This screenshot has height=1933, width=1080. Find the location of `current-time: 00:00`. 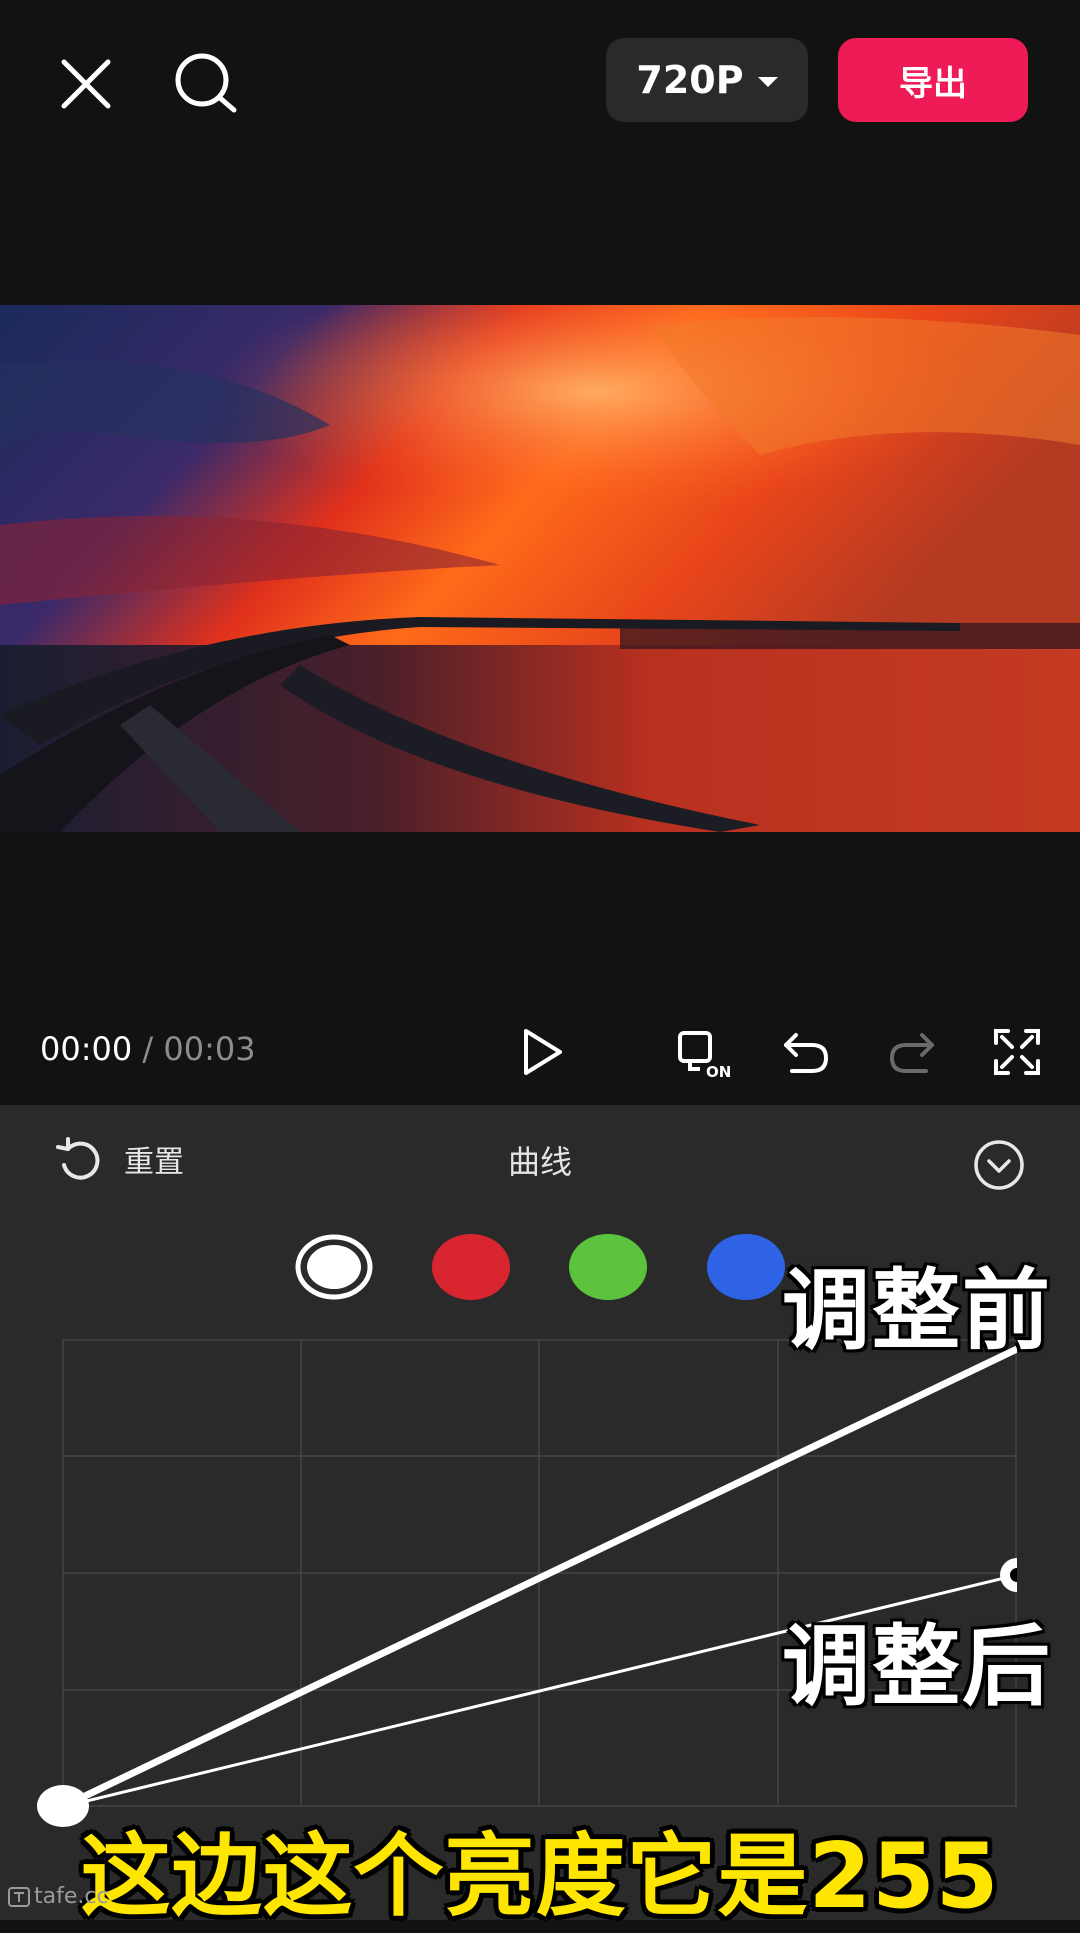

current-time: 00:00 is located at coordinates (86, 1049).